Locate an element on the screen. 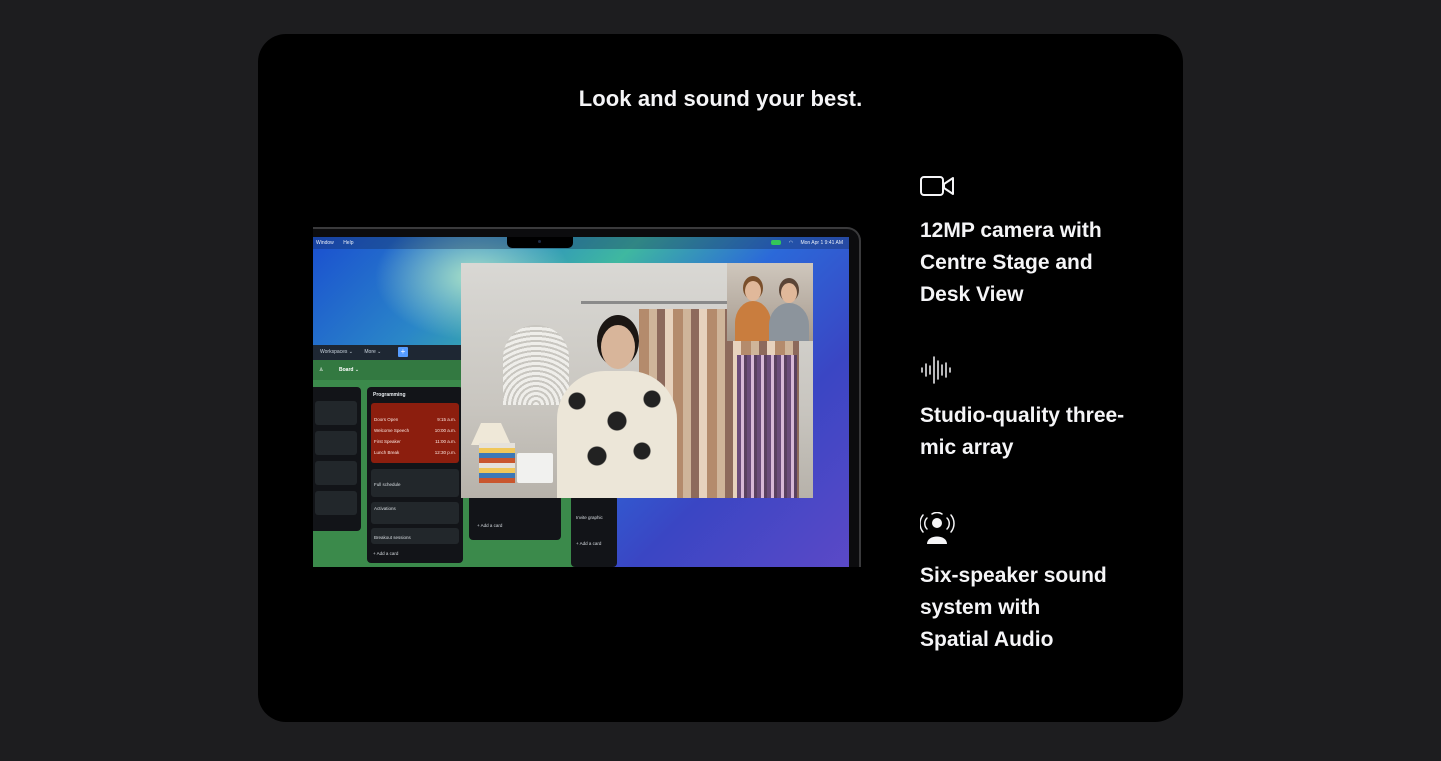 The image size is (1441, 761). card: Activations is located at coordinates (415, 513).